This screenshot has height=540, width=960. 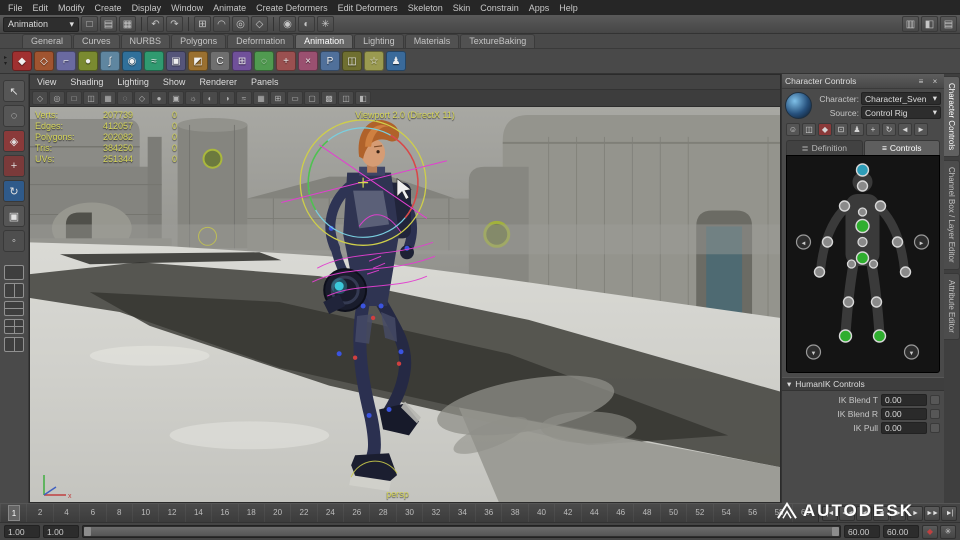 I want to click on right-knee-joint, so click(x=876, y=302).